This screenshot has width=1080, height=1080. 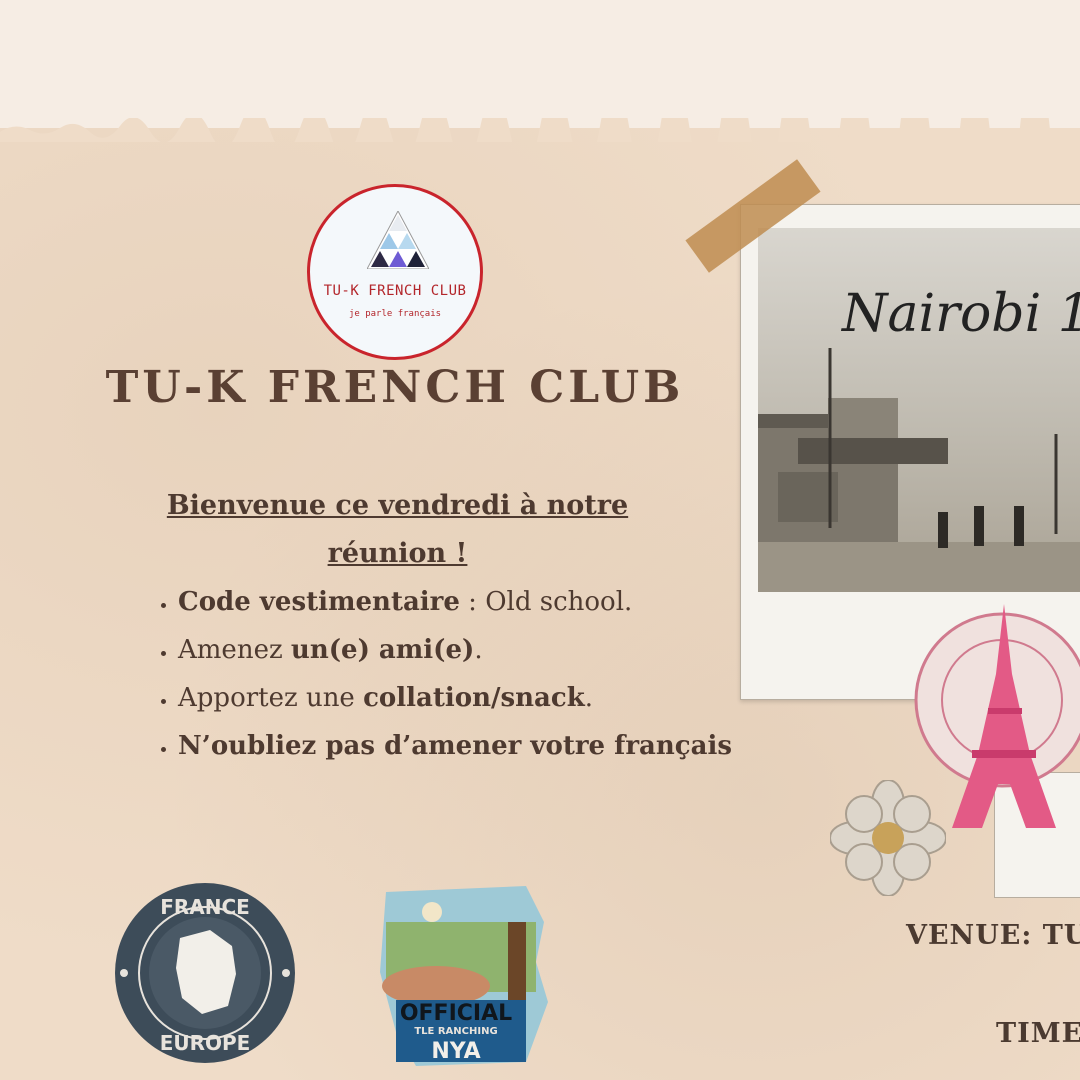 I want to click on list-bold: un(e) ami(e), so click(x=382, y=650).